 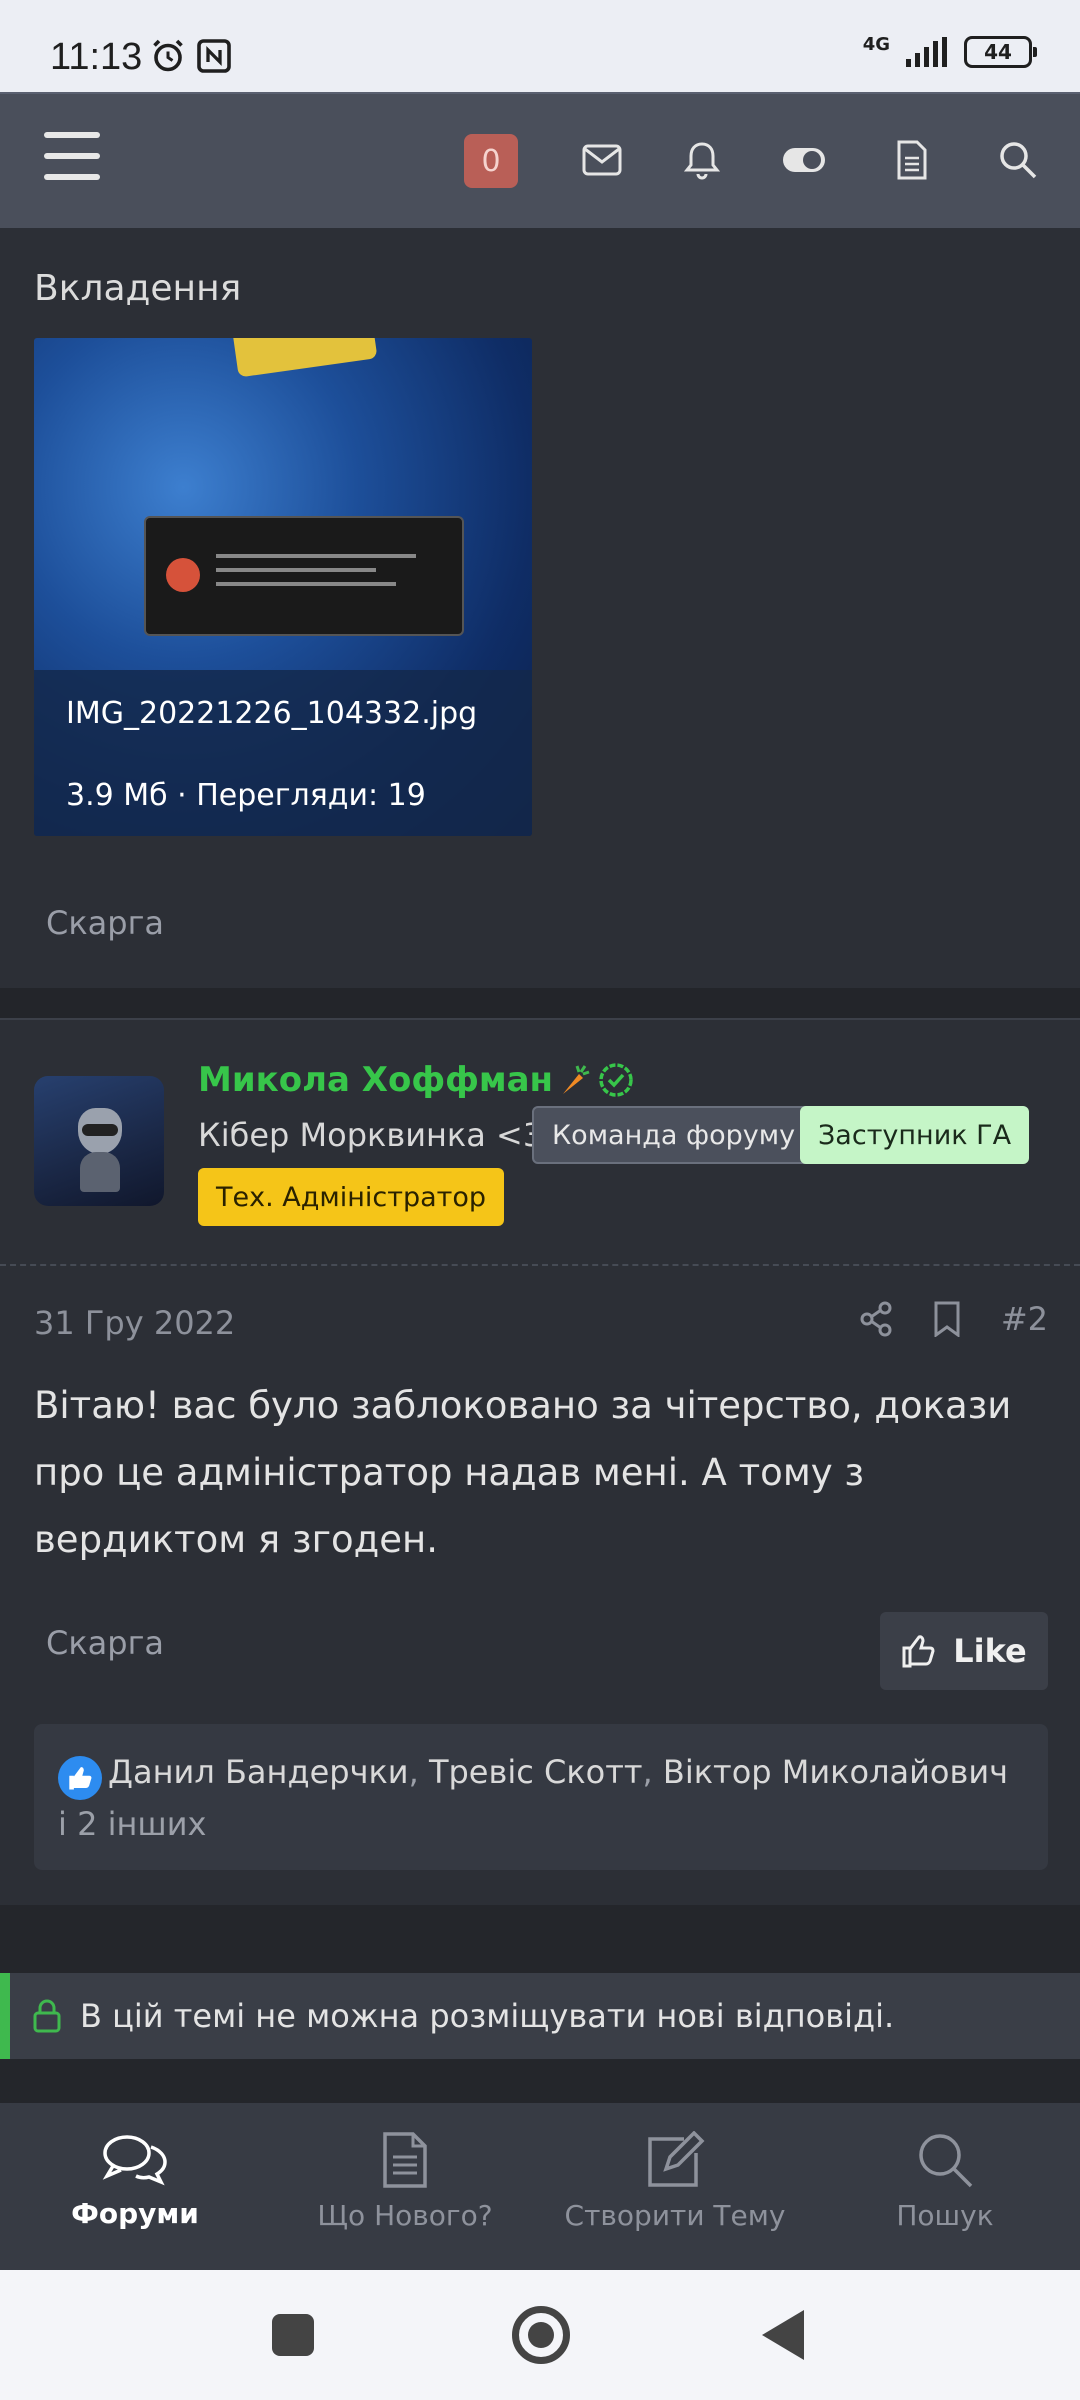 What do you see at coordinates (616, 1080) in the screenshot?
I see `verified-icon` at bounding box center [616, 1080].